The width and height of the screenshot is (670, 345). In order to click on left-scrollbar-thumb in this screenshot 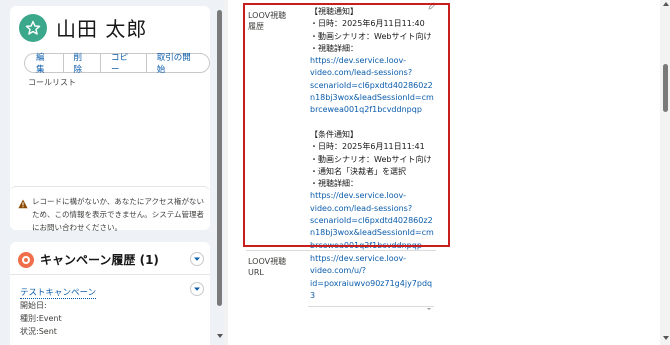, I will do `click(219, 158)`.